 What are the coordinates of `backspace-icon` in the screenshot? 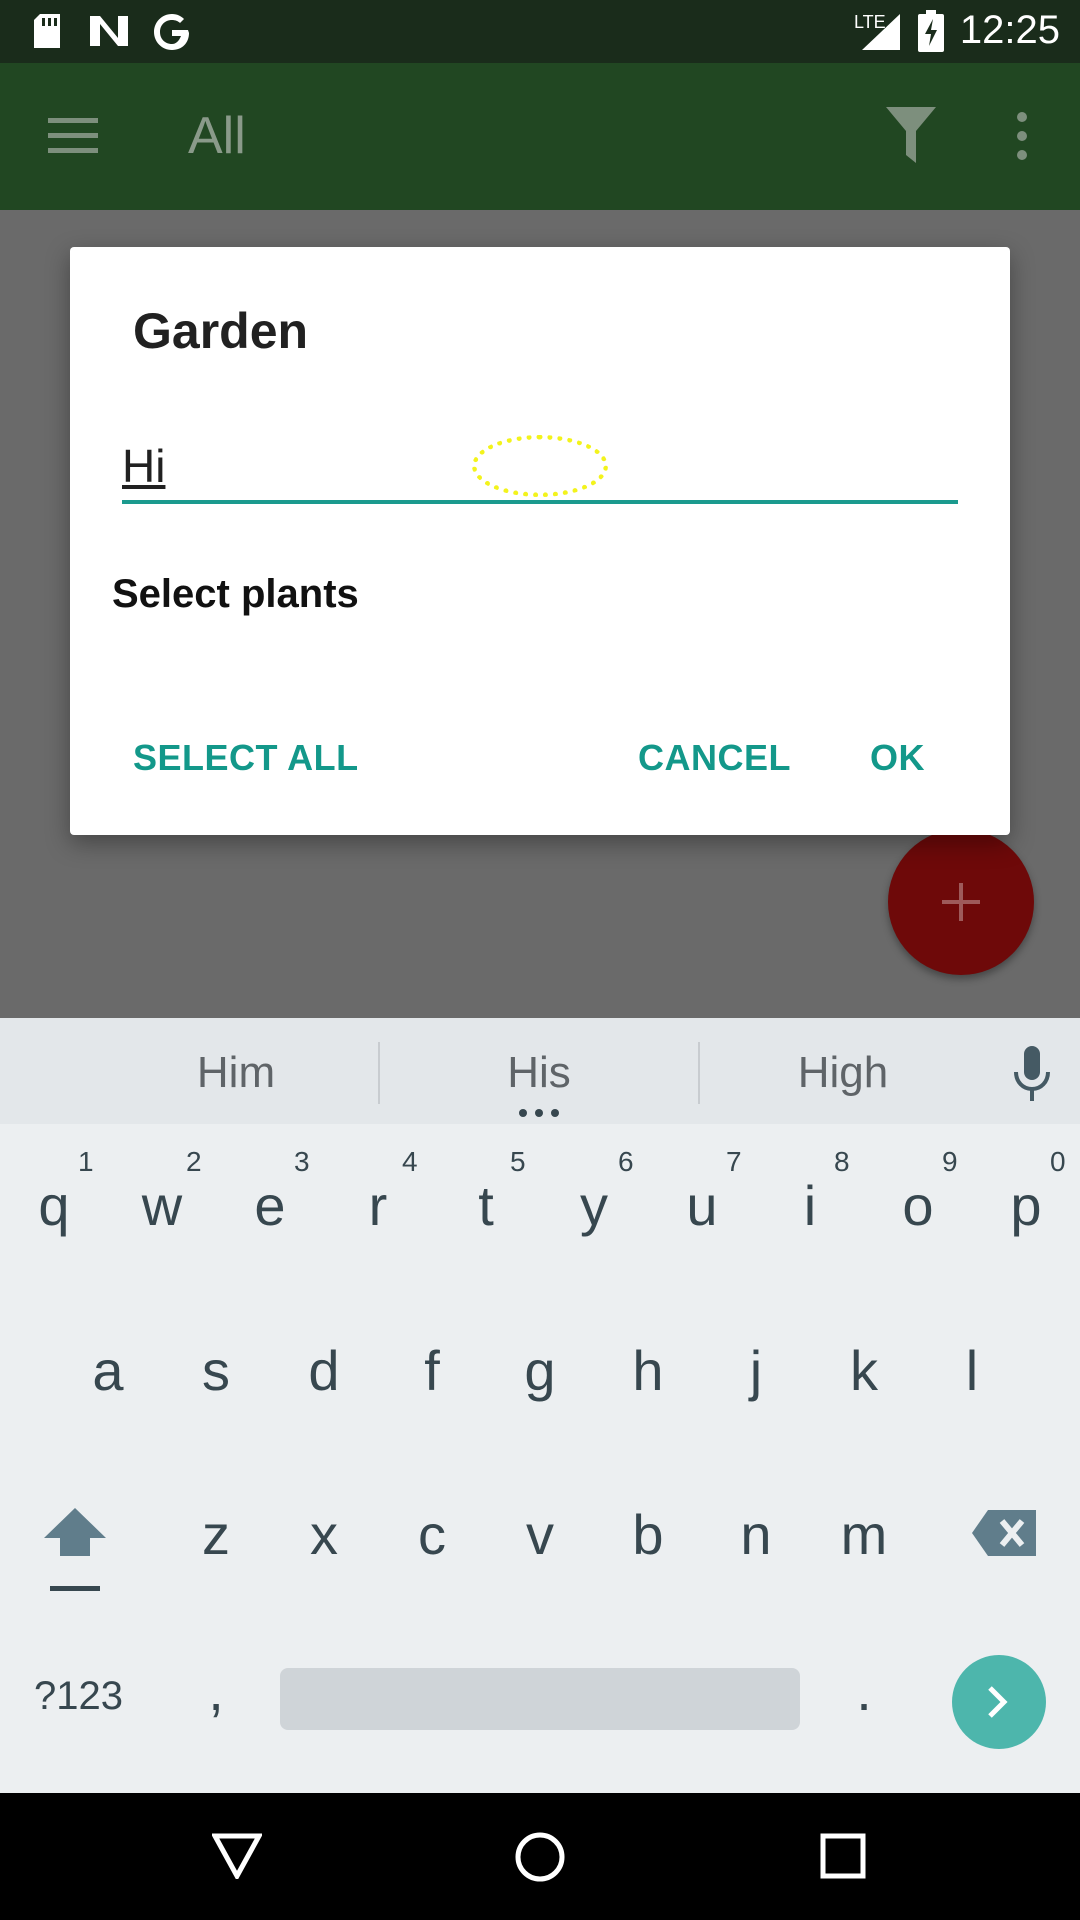 It's located at (1004, 1533).